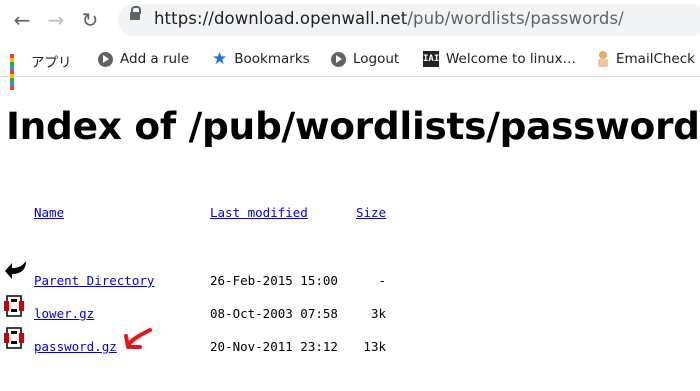  Describe the element at coordinates (75, 346) in the screenshot. I see `file-link-password-gz: password.gz` at that location.